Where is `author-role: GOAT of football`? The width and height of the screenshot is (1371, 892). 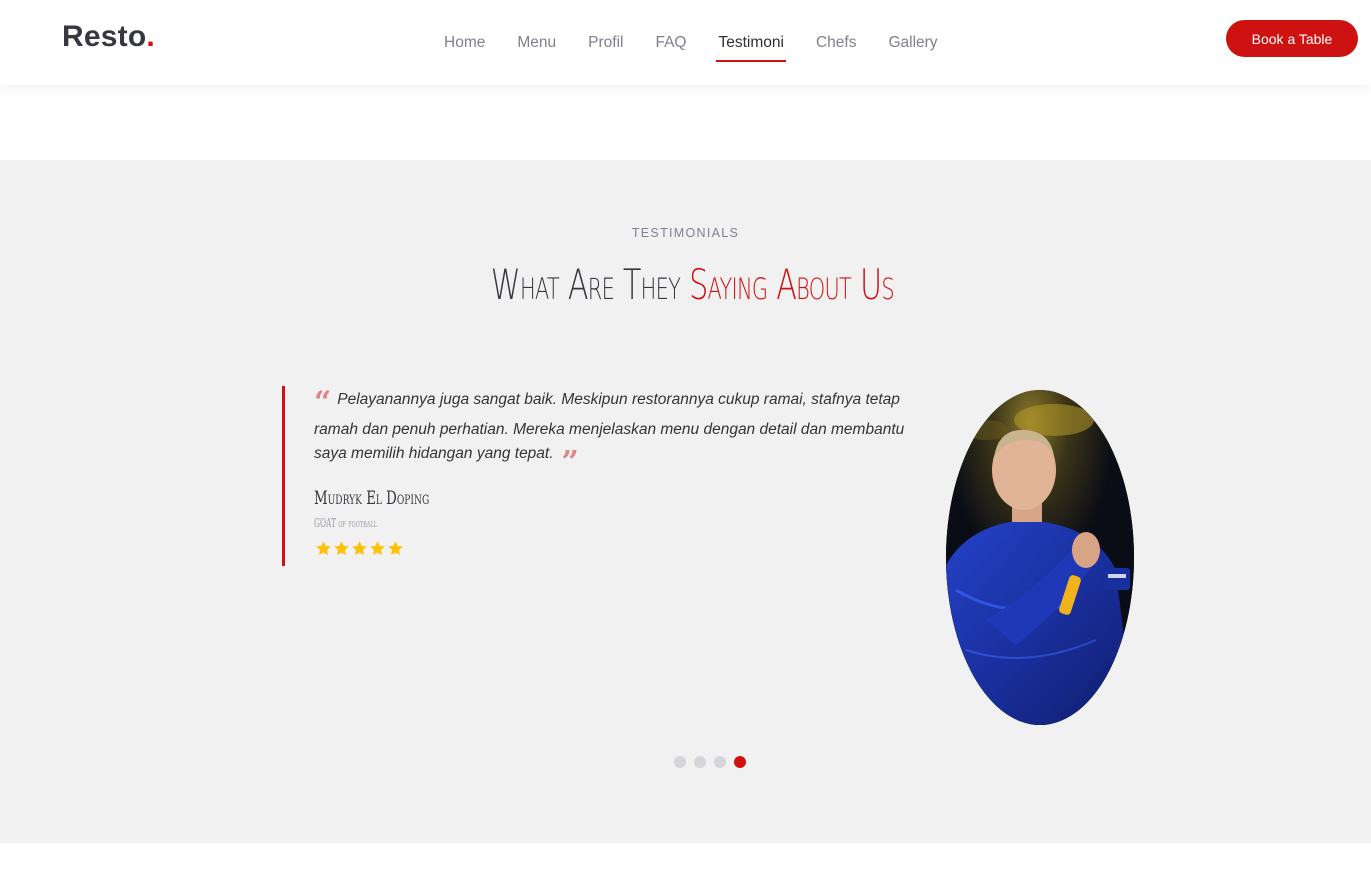
author-role: GOAT of football is located at coordinates (345, 523).